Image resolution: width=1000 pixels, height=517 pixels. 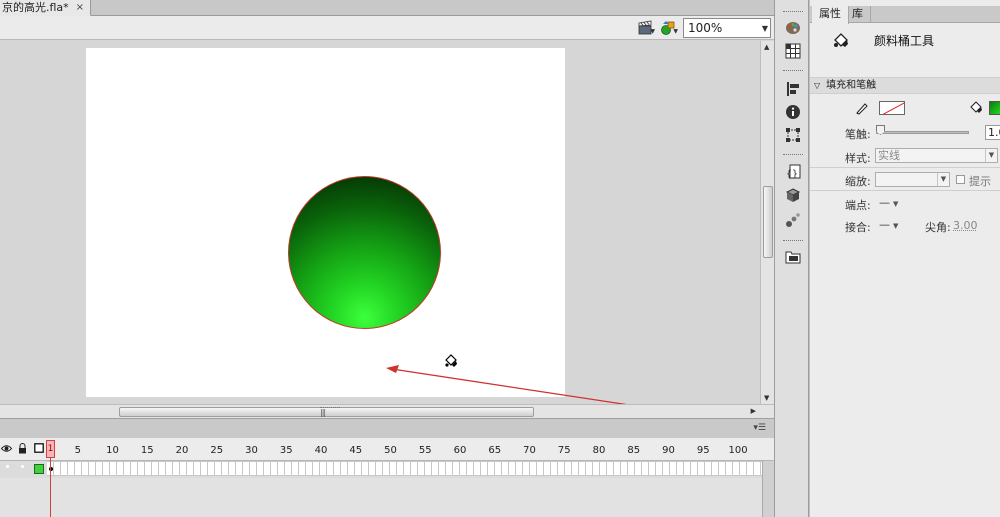 What do you see at coordinates (387, 8) in the screenshot?
I see `document-tab-bar: 京的高光.fla* ×` at bounding box center [387, 8].